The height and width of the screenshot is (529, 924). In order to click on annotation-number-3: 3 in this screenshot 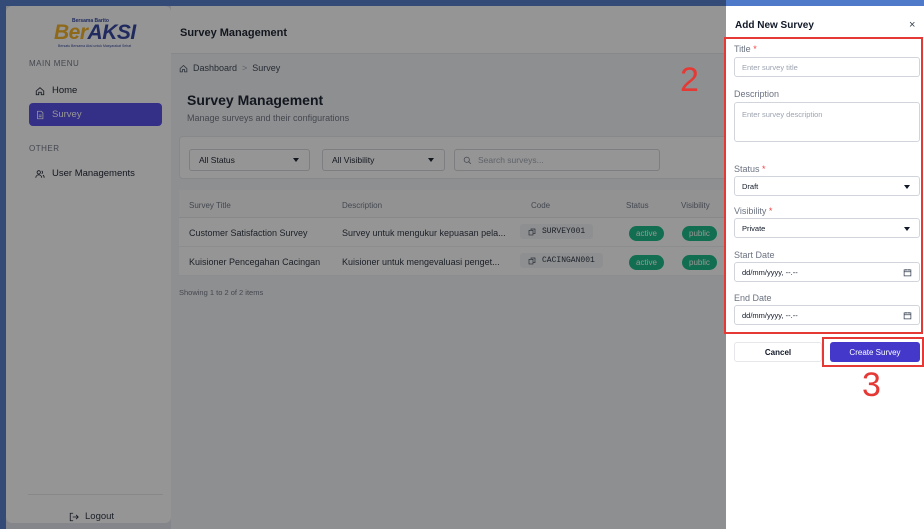, I will do `click(871, 385)`.